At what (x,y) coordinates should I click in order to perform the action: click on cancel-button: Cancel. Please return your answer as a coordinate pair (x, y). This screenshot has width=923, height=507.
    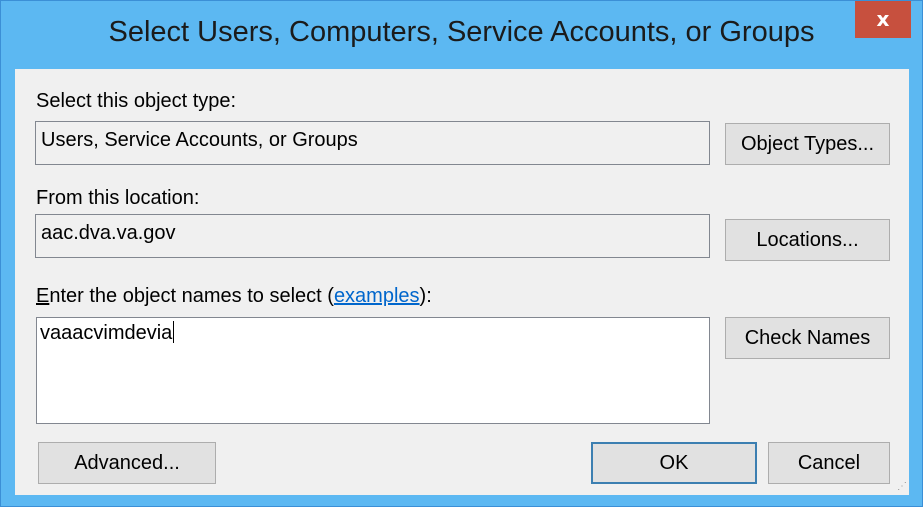
    Looking at the image, I should click on (829, 463).